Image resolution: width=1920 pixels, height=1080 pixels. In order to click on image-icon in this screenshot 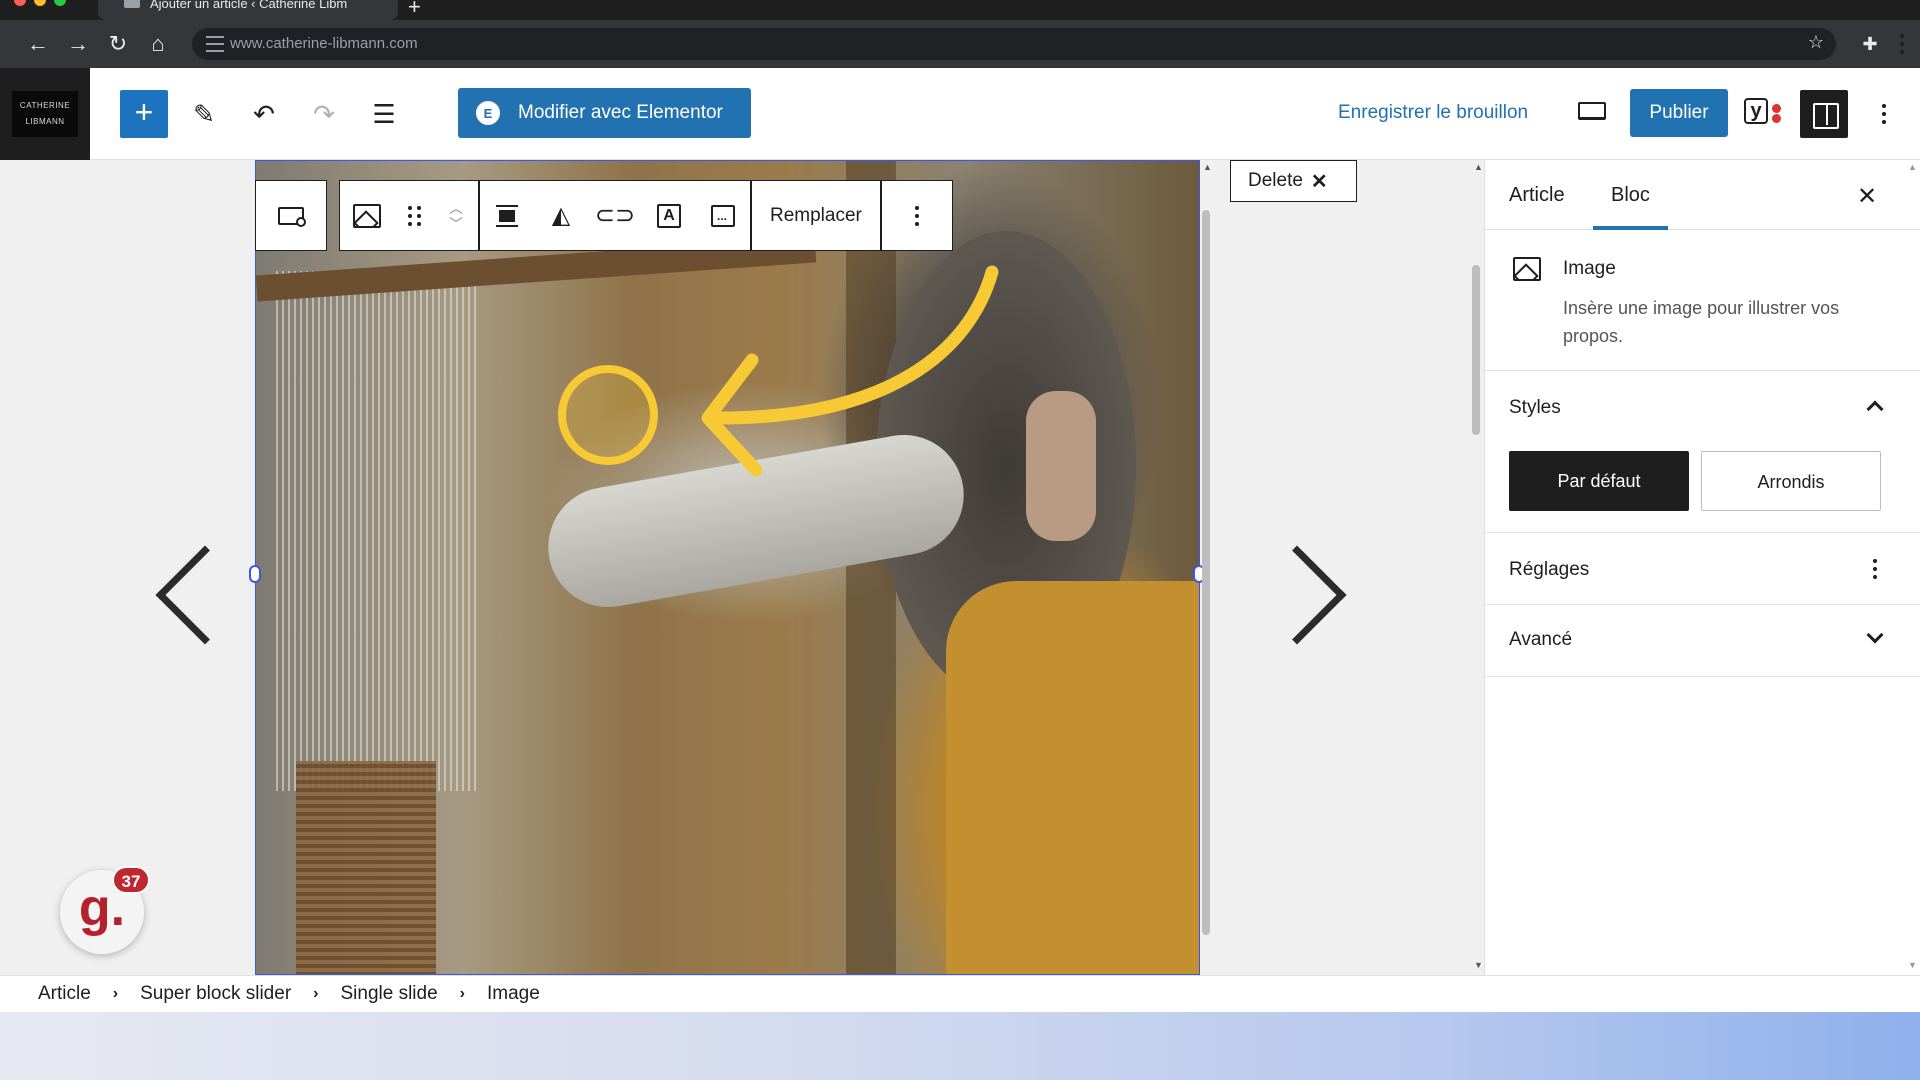, I will do `click(1527, 269)`.